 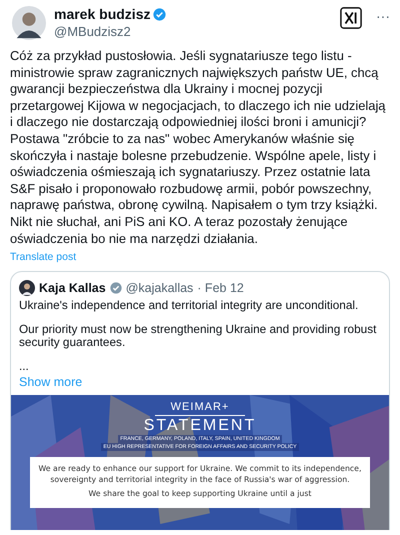 What do you see at coordinates (193, 31) in the screenshot?
I see `author-handle: @MBudzisz2` at bounding box center [193, 31].